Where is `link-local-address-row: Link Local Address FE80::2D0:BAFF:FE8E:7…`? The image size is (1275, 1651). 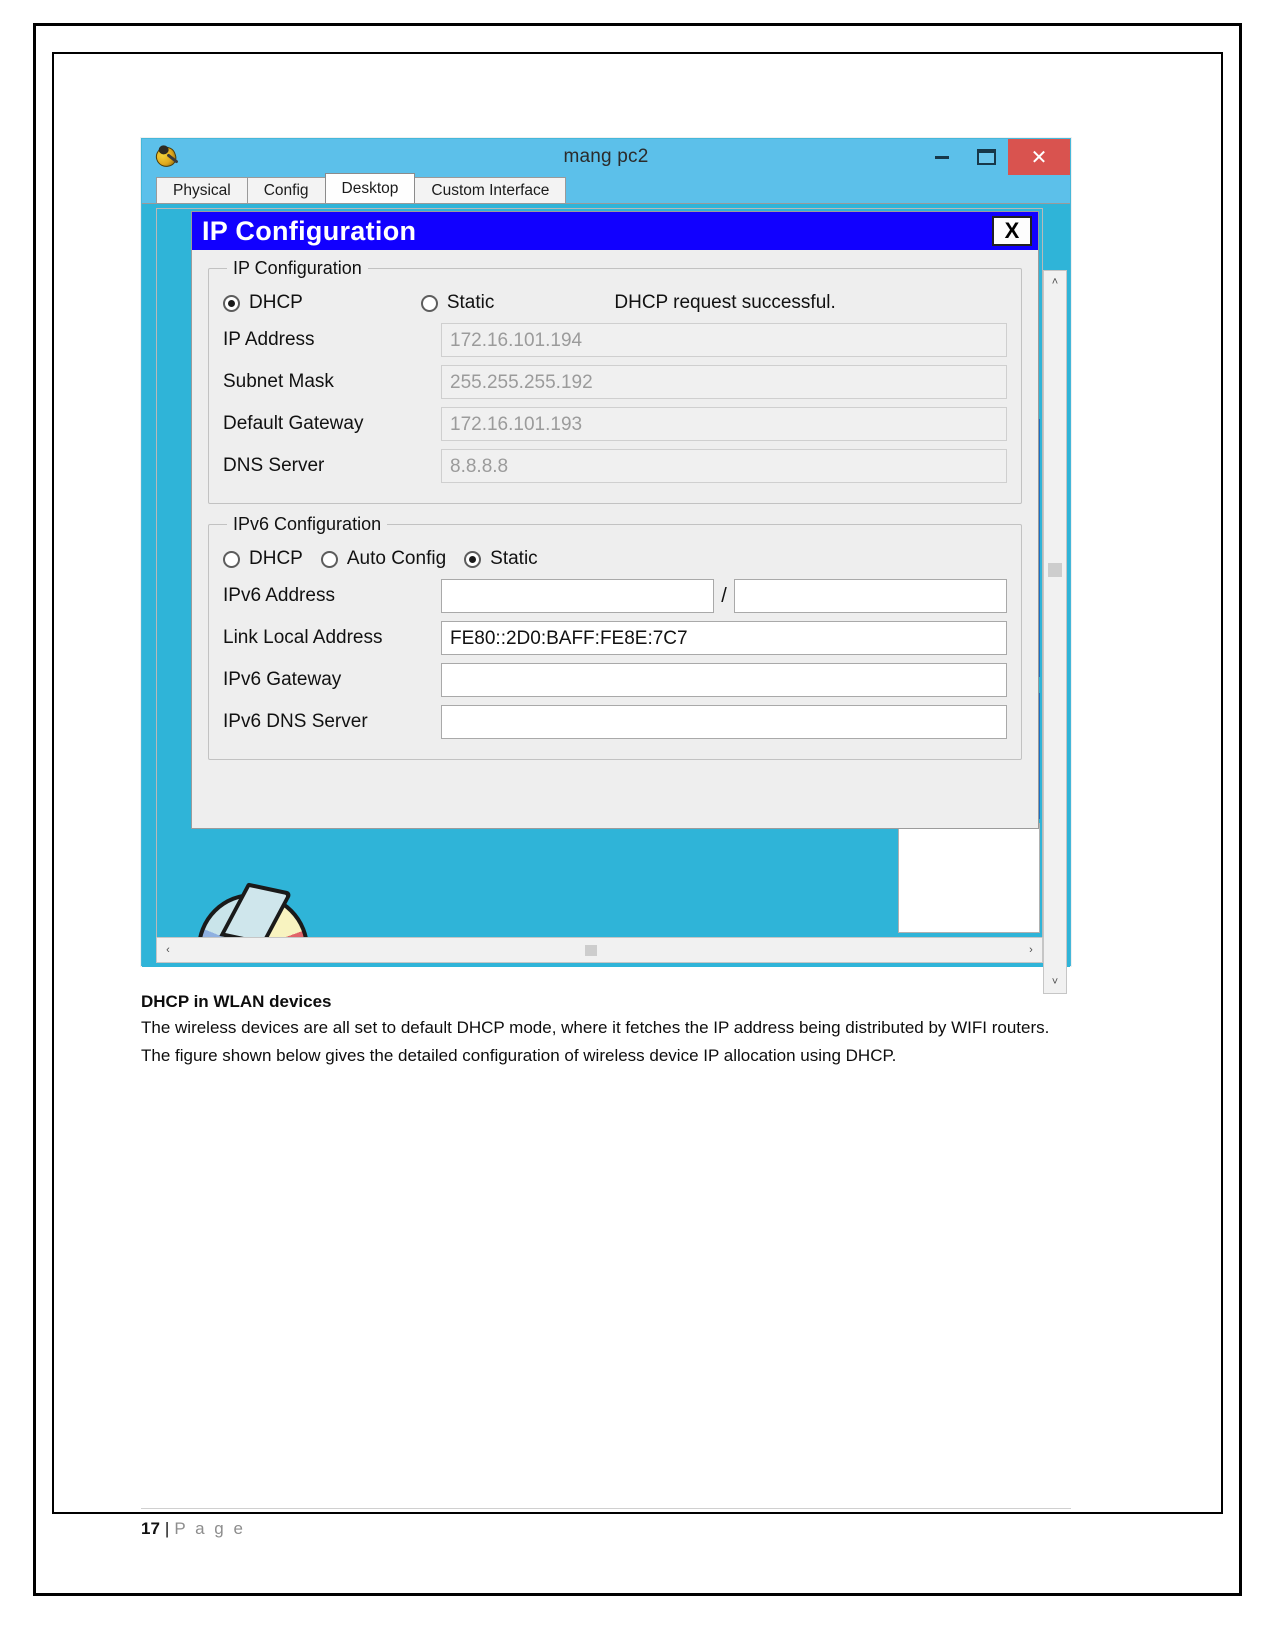
link-local-address-row: Link Local Address FE80::2D0:BAFF:FE8E:7… is located at coordinates (615, 638).